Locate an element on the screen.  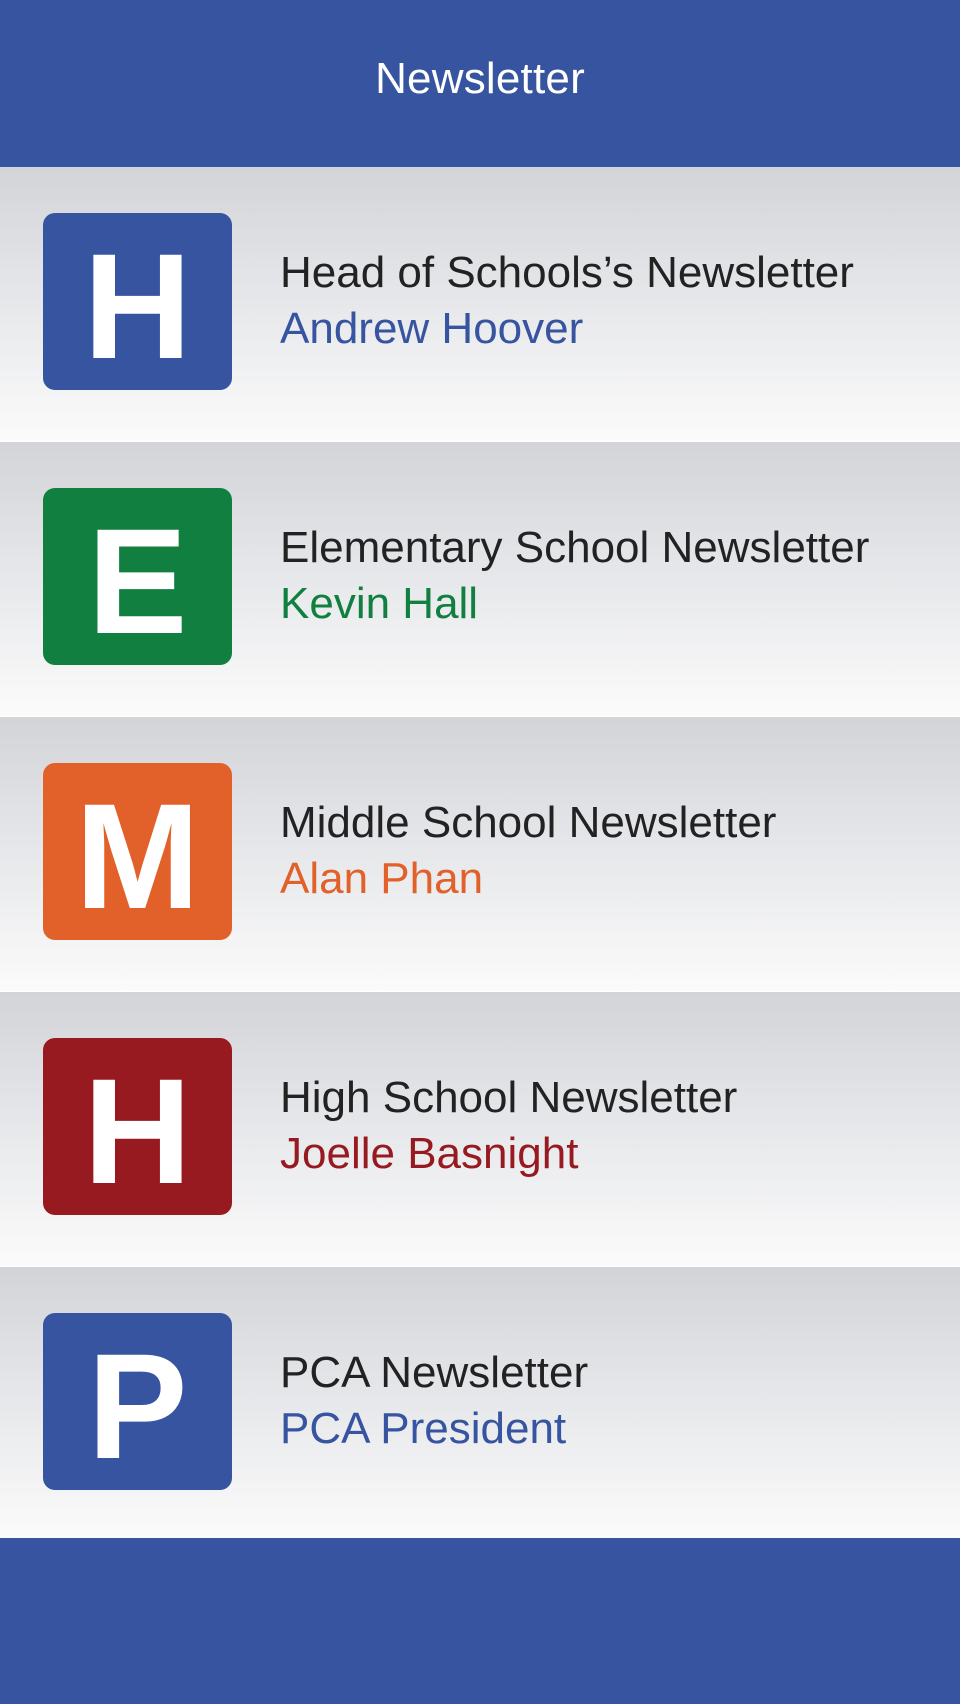
newsletter-author: Alan Phan is located at coordinates (382, 878).